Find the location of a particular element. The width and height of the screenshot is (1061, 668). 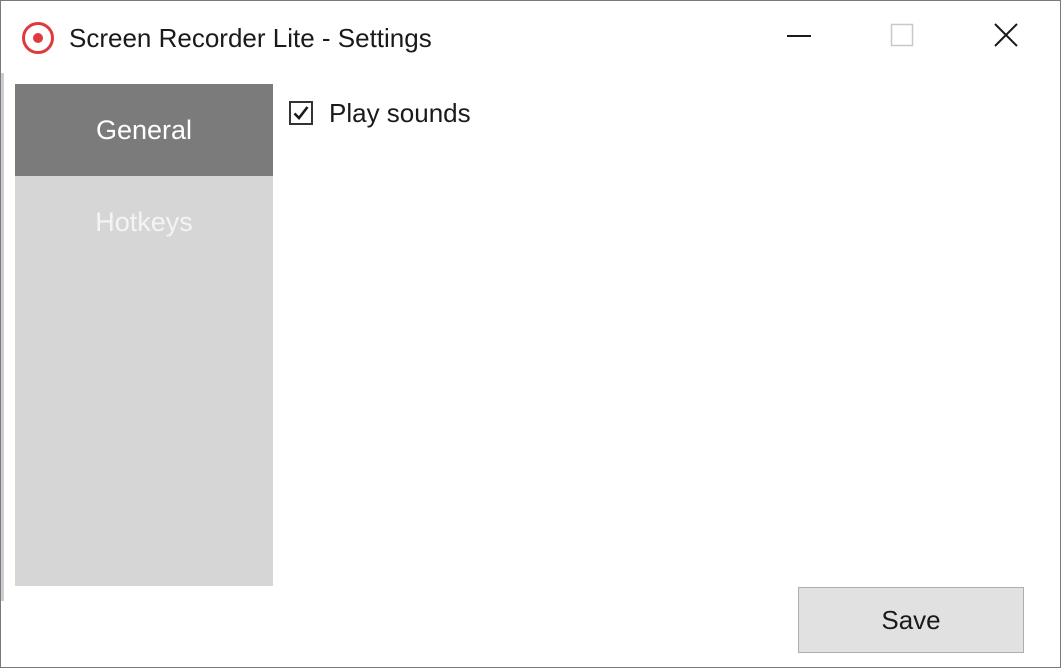

close-icon is located at coordinates (1006, 37).